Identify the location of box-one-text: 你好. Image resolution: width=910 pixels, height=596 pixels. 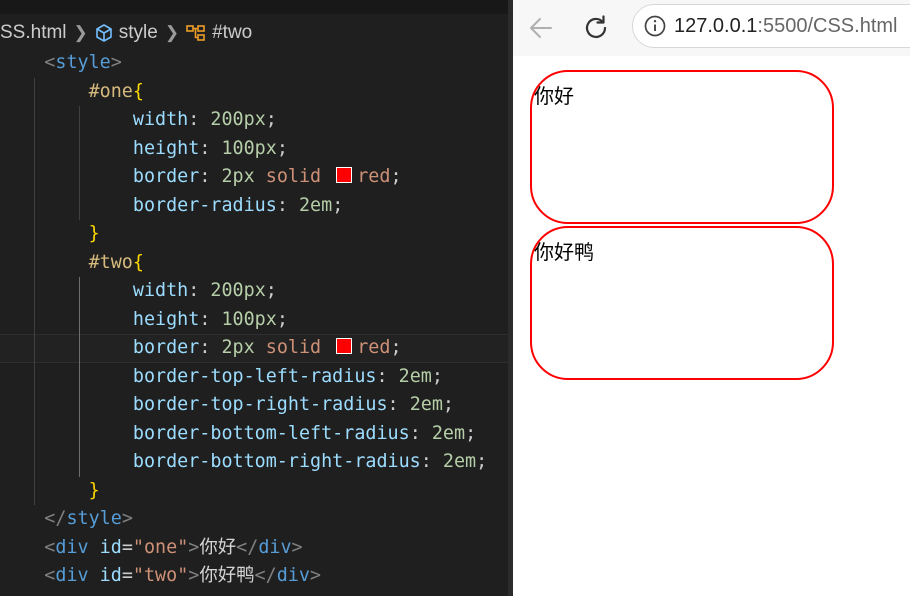
(554, 96).